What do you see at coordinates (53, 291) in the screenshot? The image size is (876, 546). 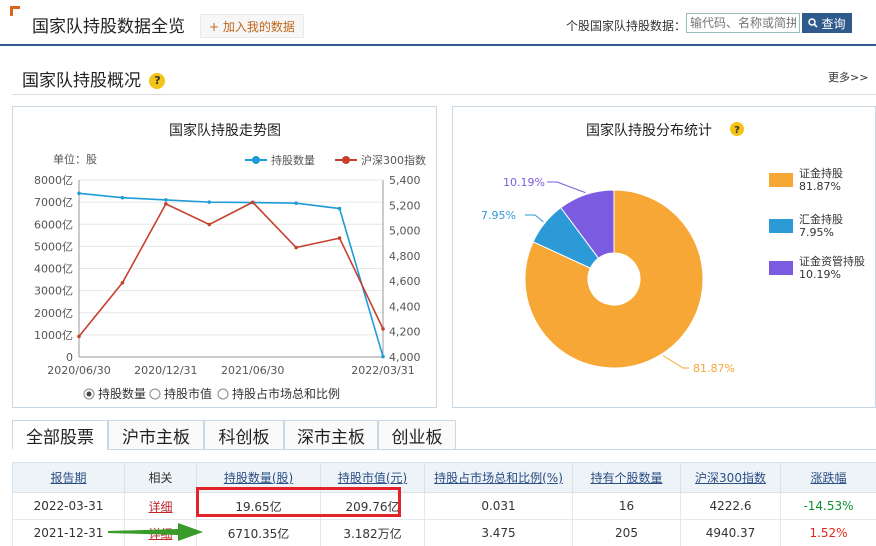 I see `y-left-tick: 3000亿` at bounding box center [53, 291].